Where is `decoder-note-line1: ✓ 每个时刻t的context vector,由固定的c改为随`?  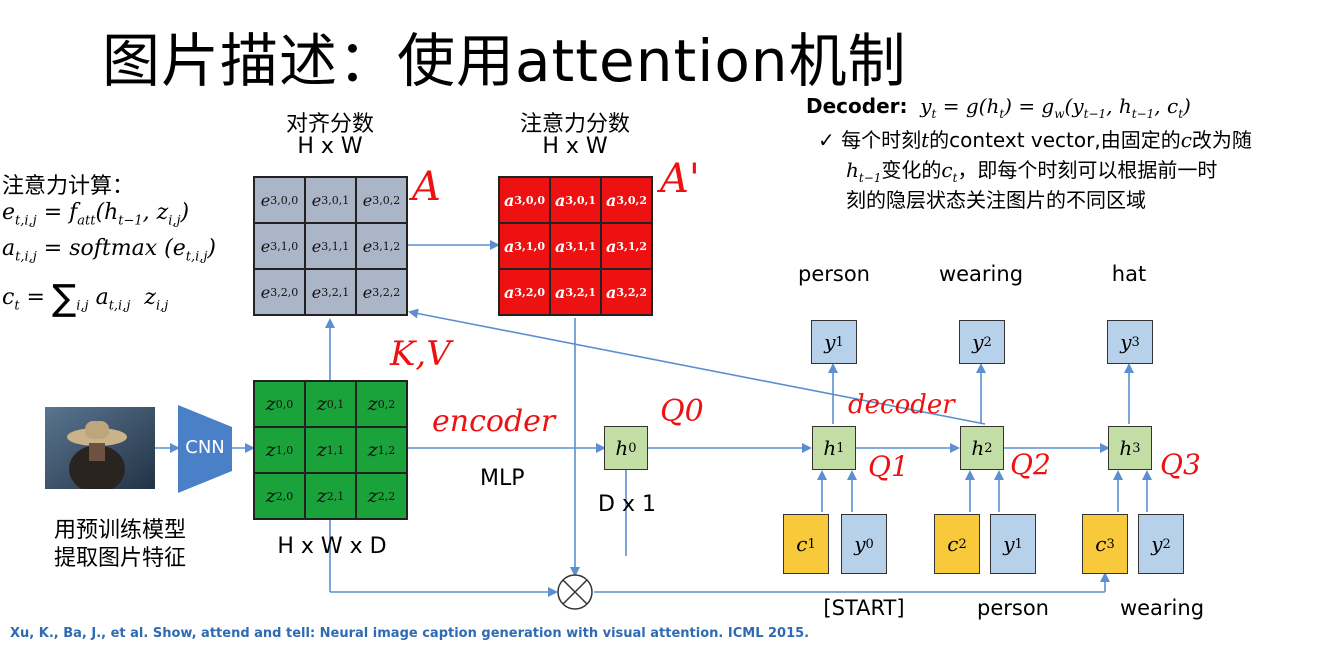
decoder-note-line1: ✓ 每个时刻t的context vector,由固定的c改为随 is located at coordinates (1035, 140).